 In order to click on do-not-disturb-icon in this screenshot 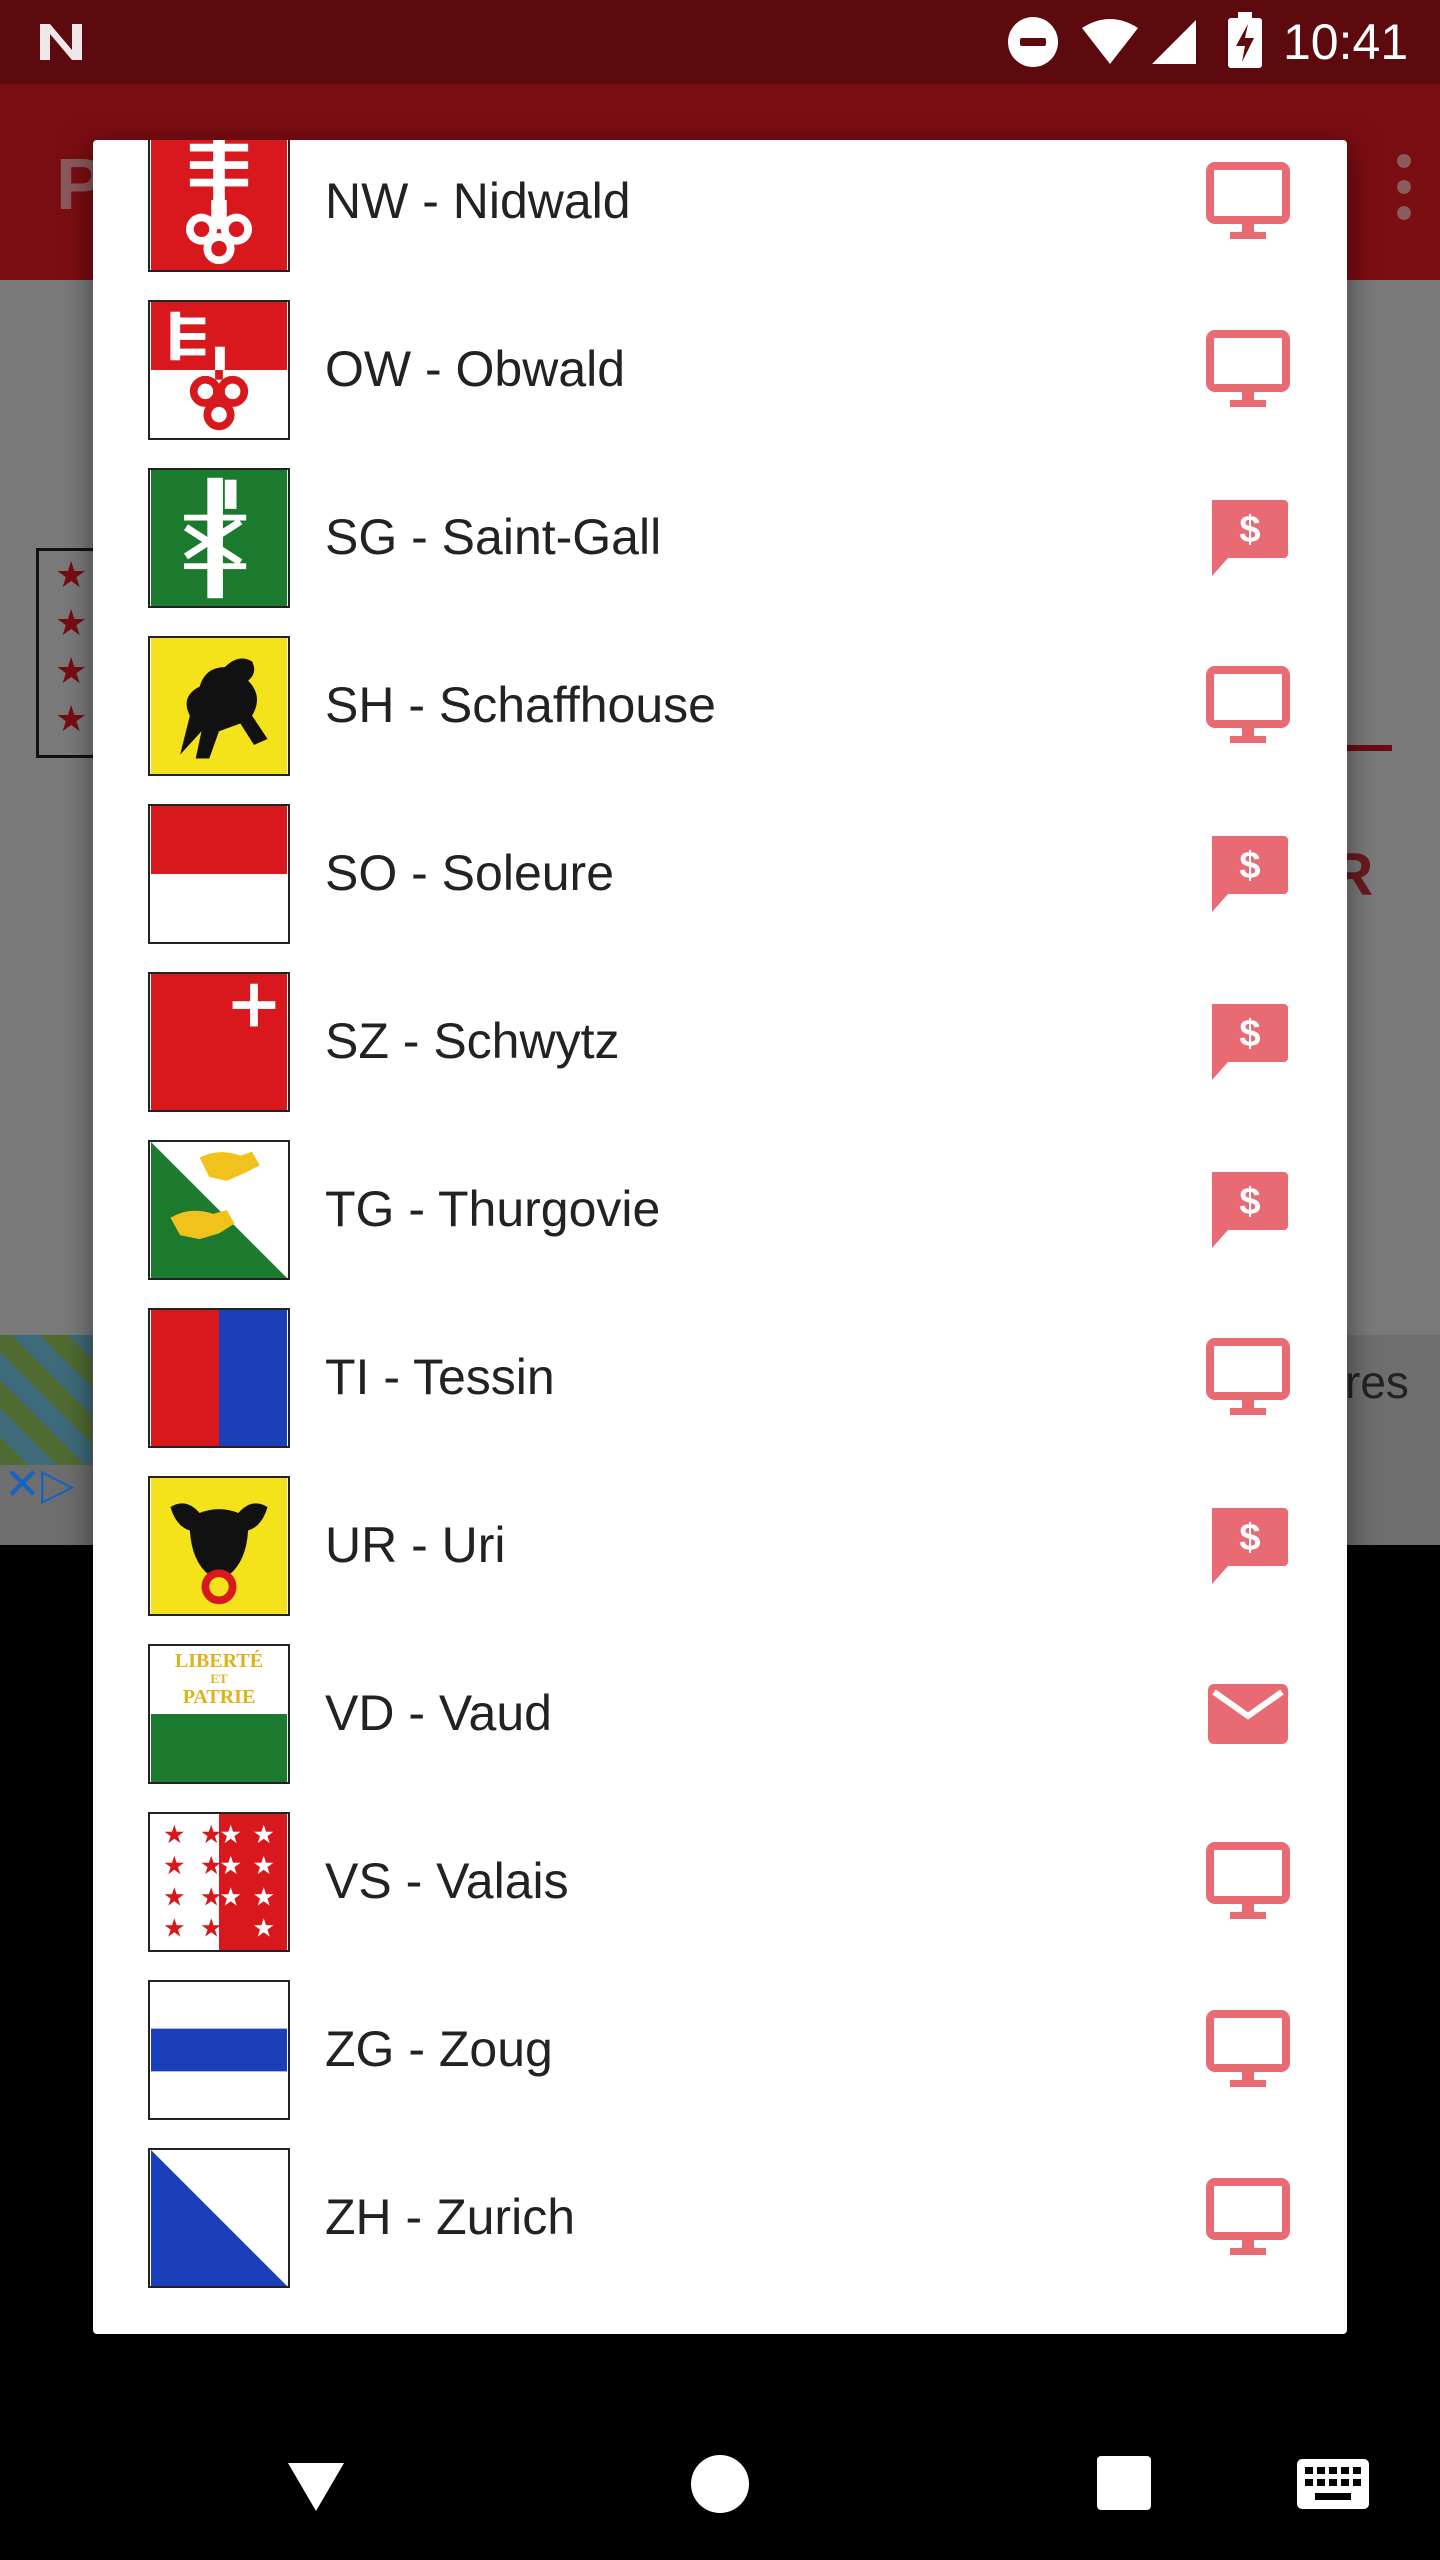, I will do `click(1033, 42)`.